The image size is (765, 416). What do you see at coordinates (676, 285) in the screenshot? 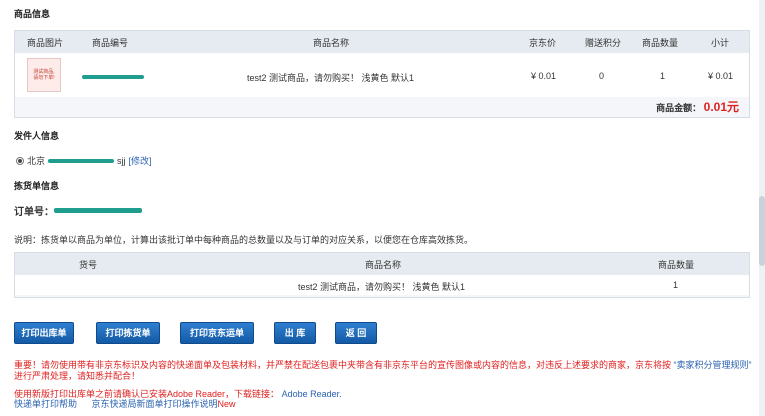
I see `picking-row-qty: 1` at bounding box center [676, 285].